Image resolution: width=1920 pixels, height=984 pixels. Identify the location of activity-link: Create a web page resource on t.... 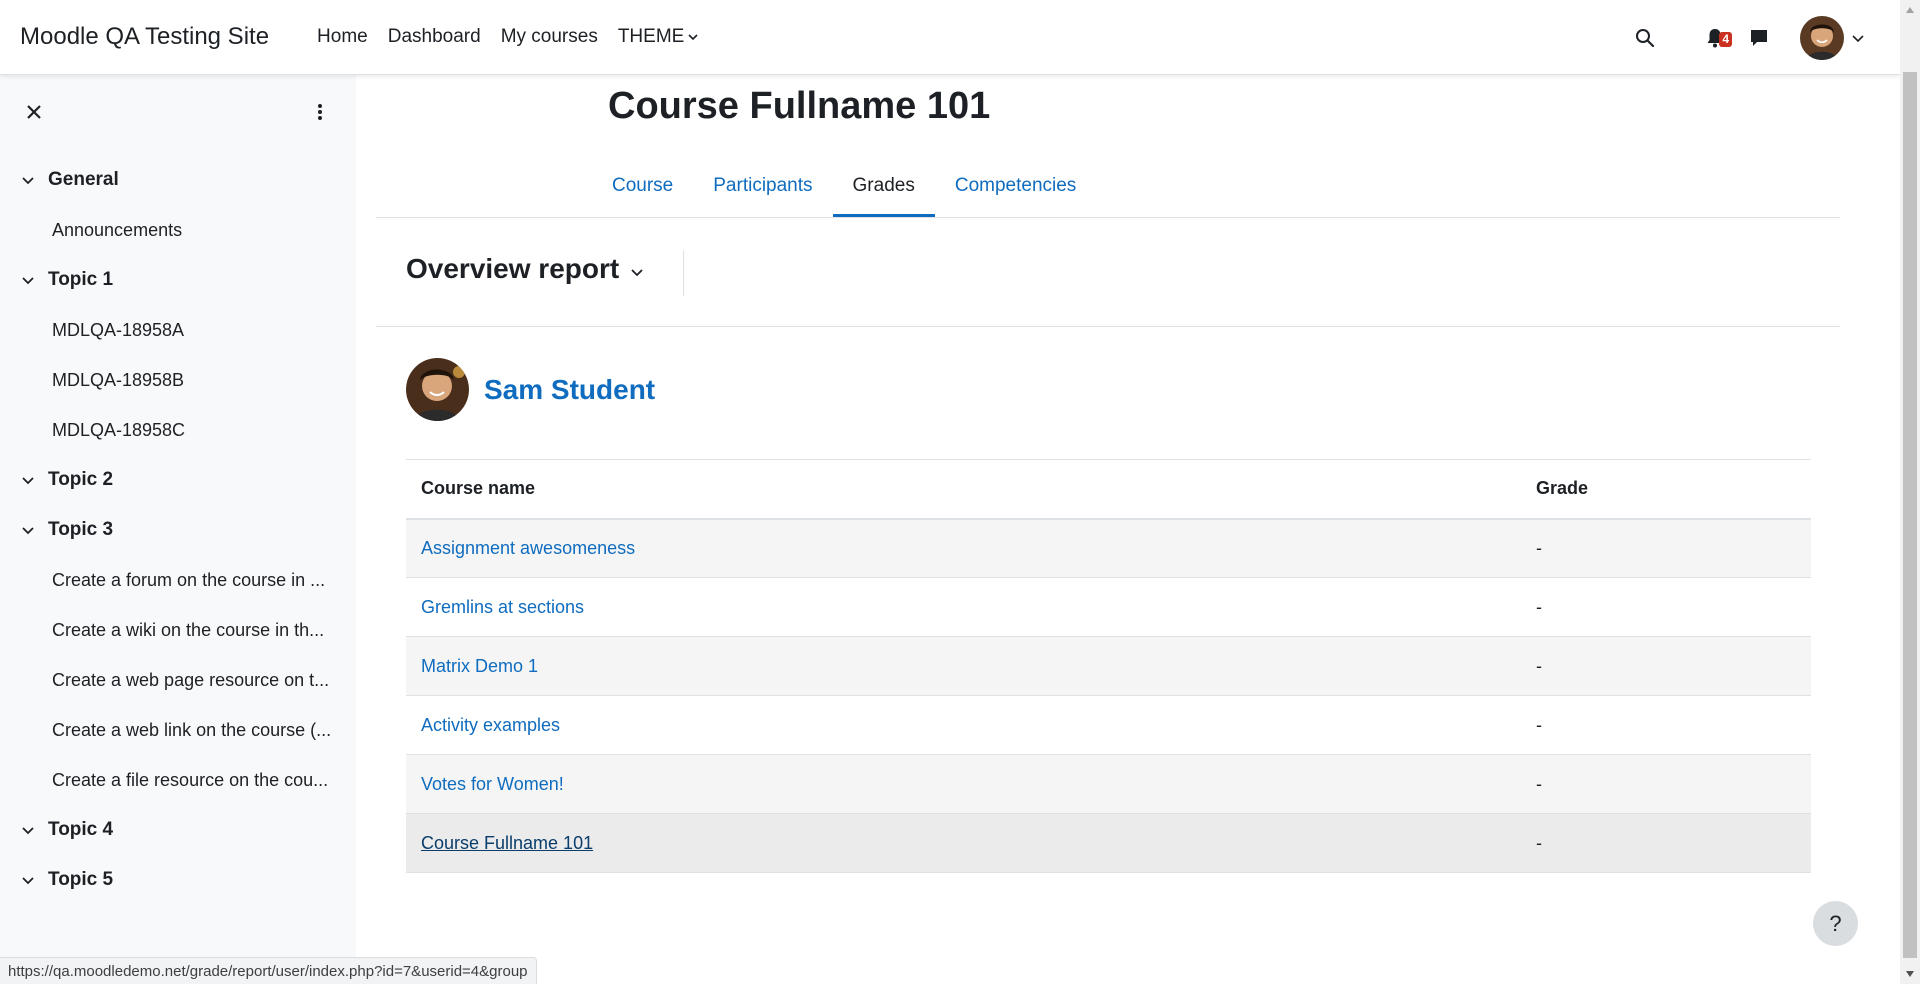
(178, 680).